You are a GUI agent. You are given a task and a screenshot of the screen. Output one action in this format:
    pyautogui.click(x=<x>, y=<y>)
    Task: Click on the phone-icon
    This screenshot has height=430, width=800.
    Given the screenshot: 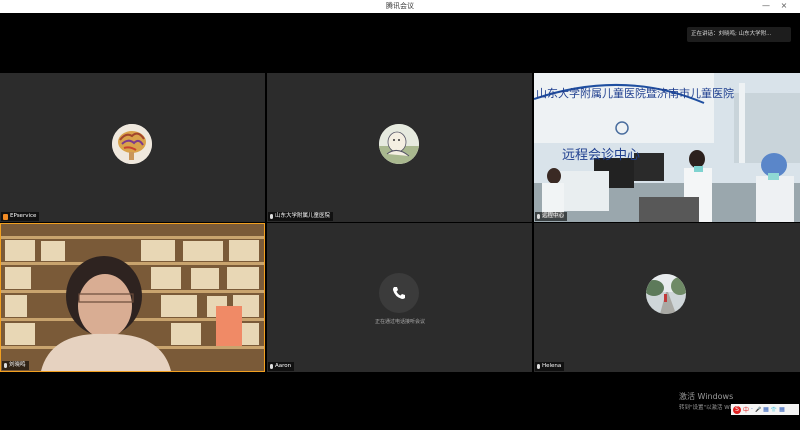 What is the action you would take?
    pyautogui.click(x=399, y=293)
    